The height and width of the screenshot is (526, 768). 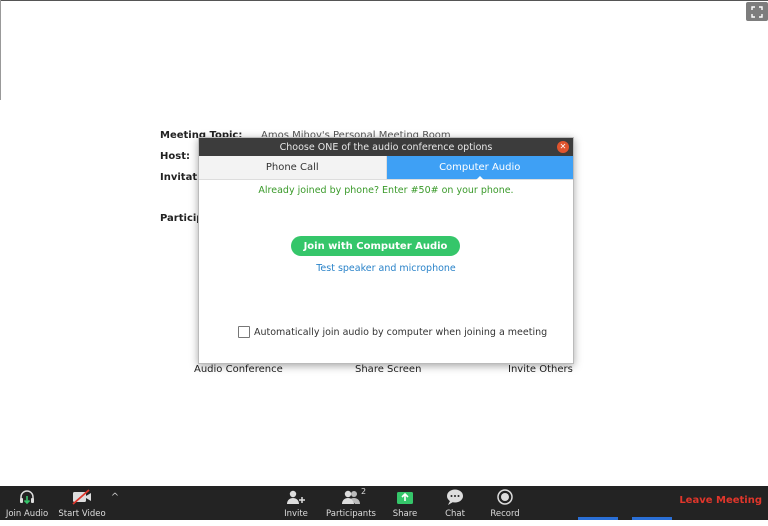 I want to click on invite-icon, so click(x=296, y=497).